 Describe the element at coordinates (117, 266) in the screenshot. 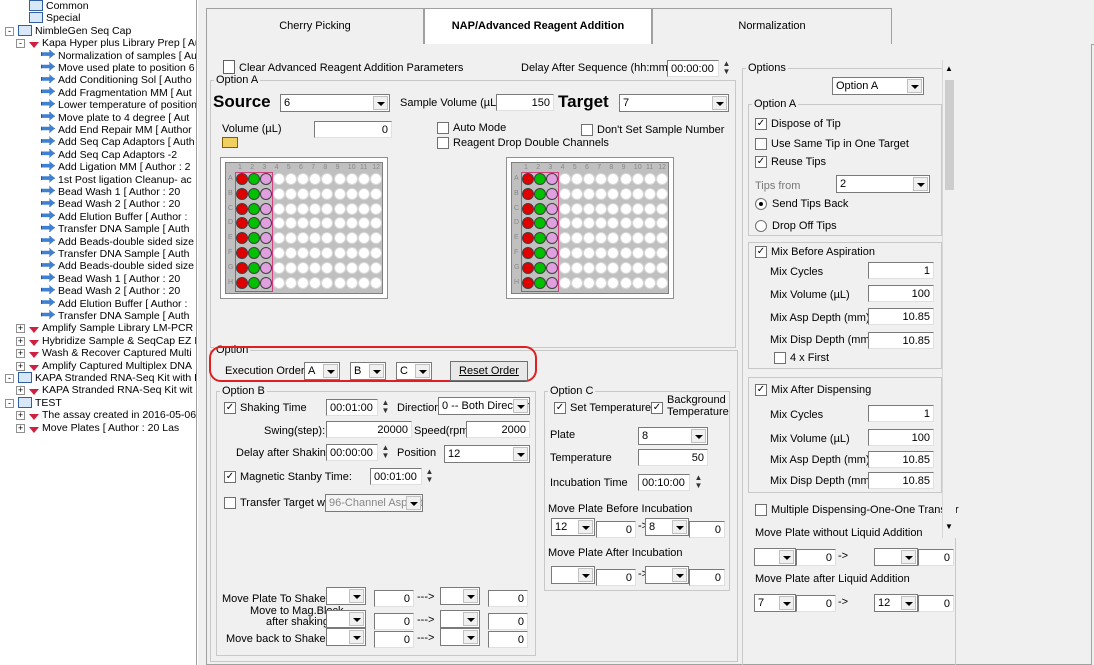

I see `tree-item: Add Beads-double sided size` at that location.